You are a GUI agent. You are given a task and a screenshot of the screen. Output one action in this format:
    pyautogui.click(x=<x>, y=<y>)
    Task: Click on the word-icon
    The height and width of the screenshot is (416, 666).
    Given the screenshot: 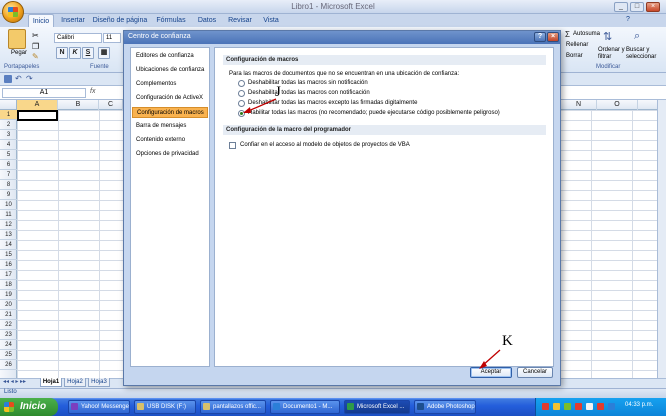 What is the action you would take?
    pyautogui.click(x=276, y=406)
    